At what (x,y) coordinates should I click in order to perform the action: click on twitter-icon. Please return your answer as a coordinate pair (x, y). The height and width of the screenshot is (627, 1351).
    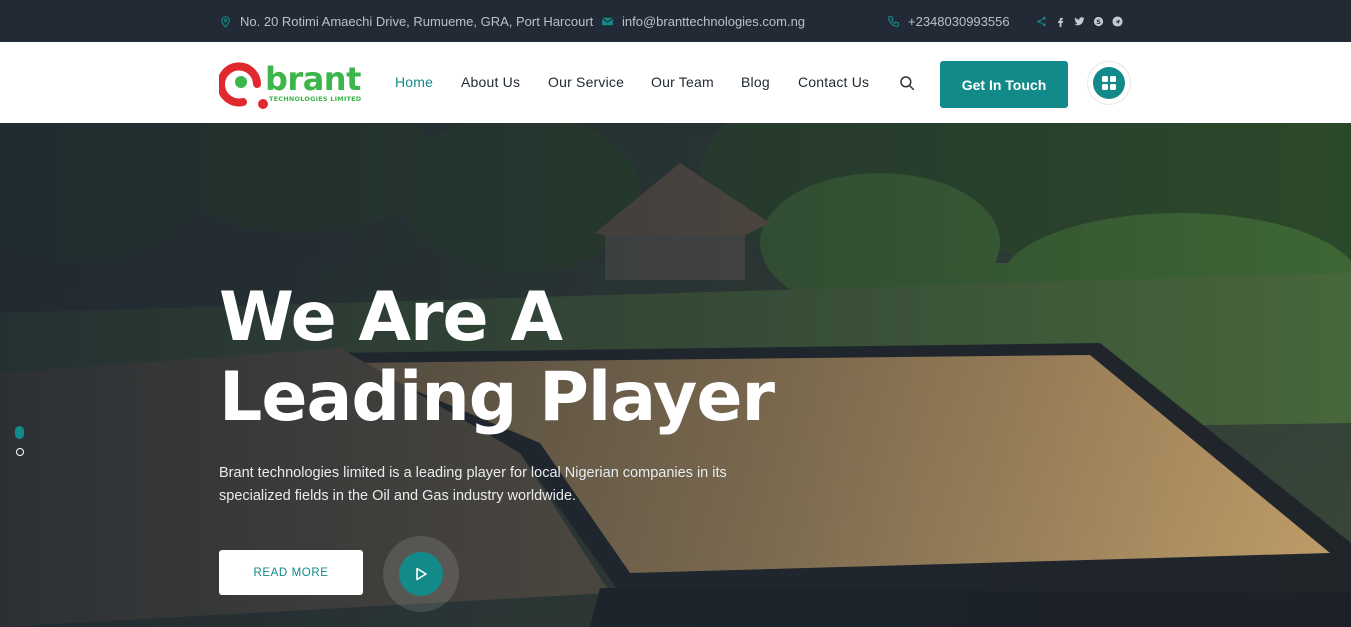
    Looking at the image, I should click on (1079, 21).